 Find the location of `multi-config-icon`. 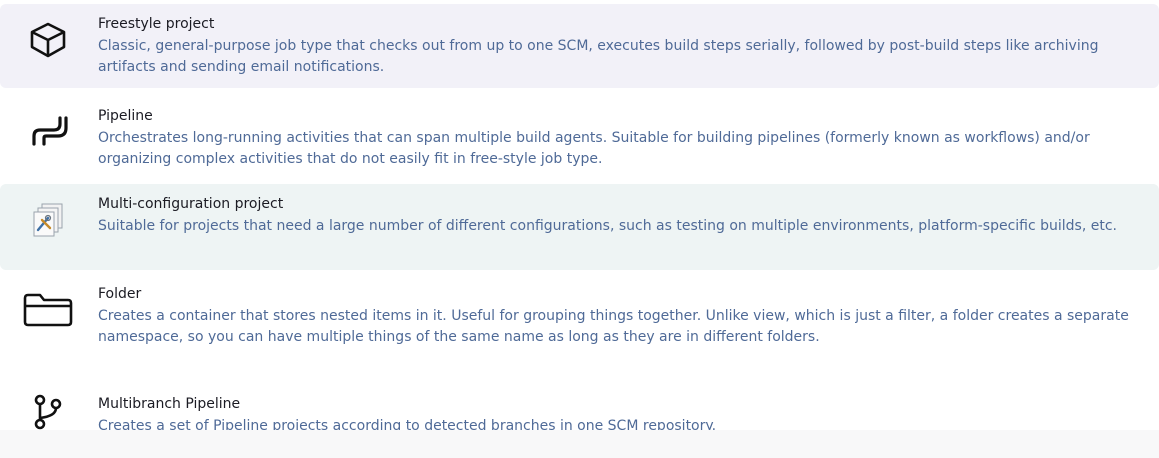

multi-config-icon is located at coordinates (48, 220).